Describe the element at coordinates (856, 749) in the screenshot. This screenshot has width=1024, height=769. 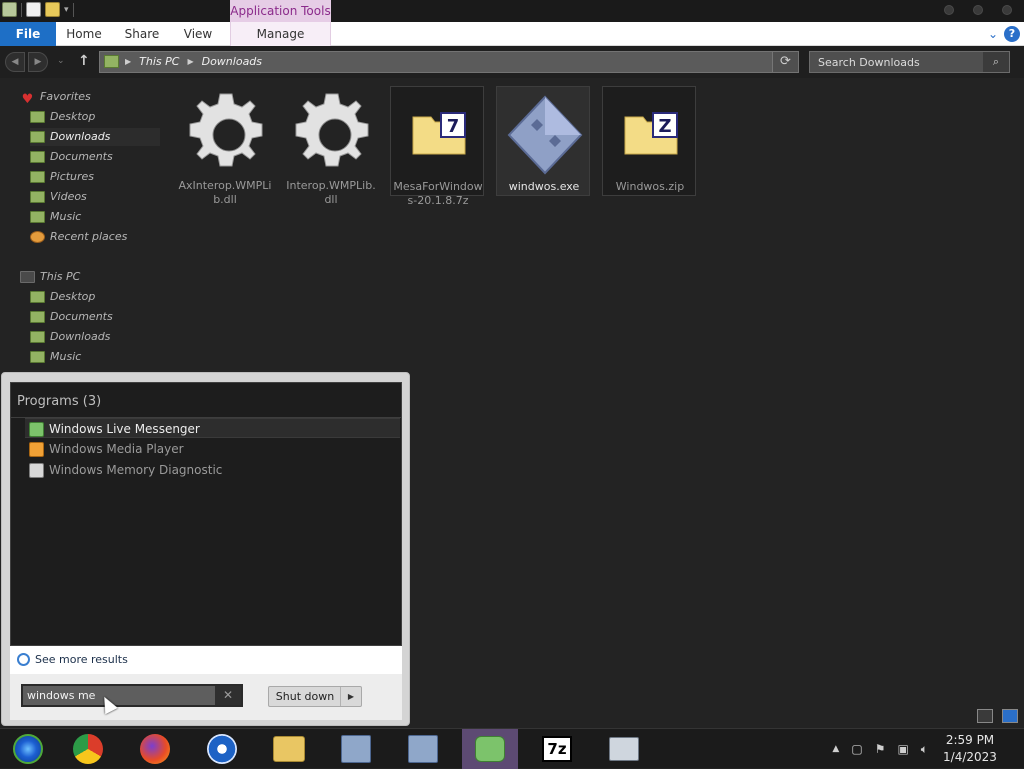
I see `action-center-icon: ▢` at that location.